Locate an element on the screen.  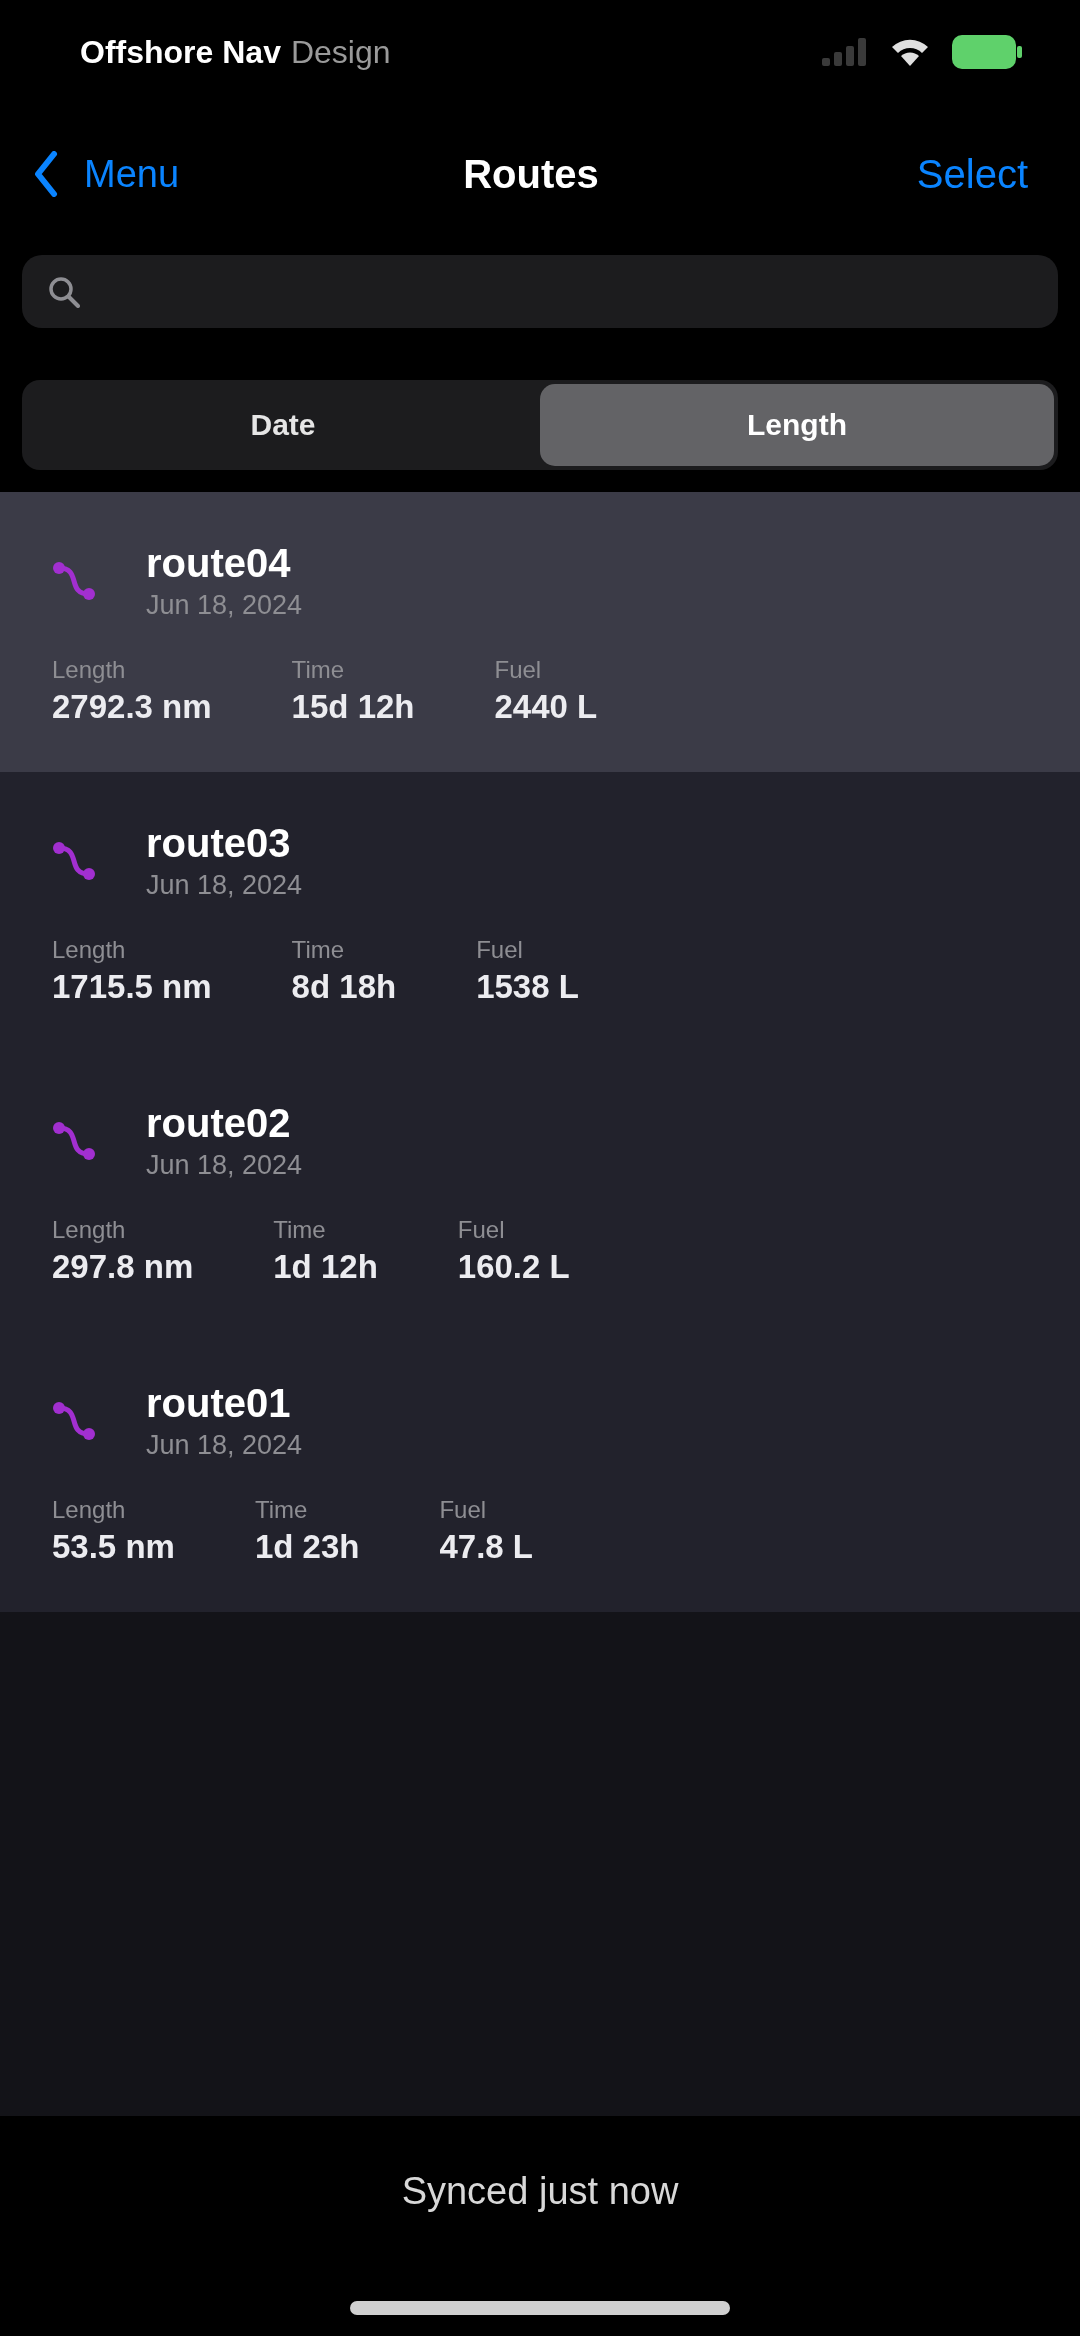
route-row: route02 Jun 18, 2024 Length 297.8 nm Time 1d 12h Fuel 160.2 L is located at coordinates (540, 1192).